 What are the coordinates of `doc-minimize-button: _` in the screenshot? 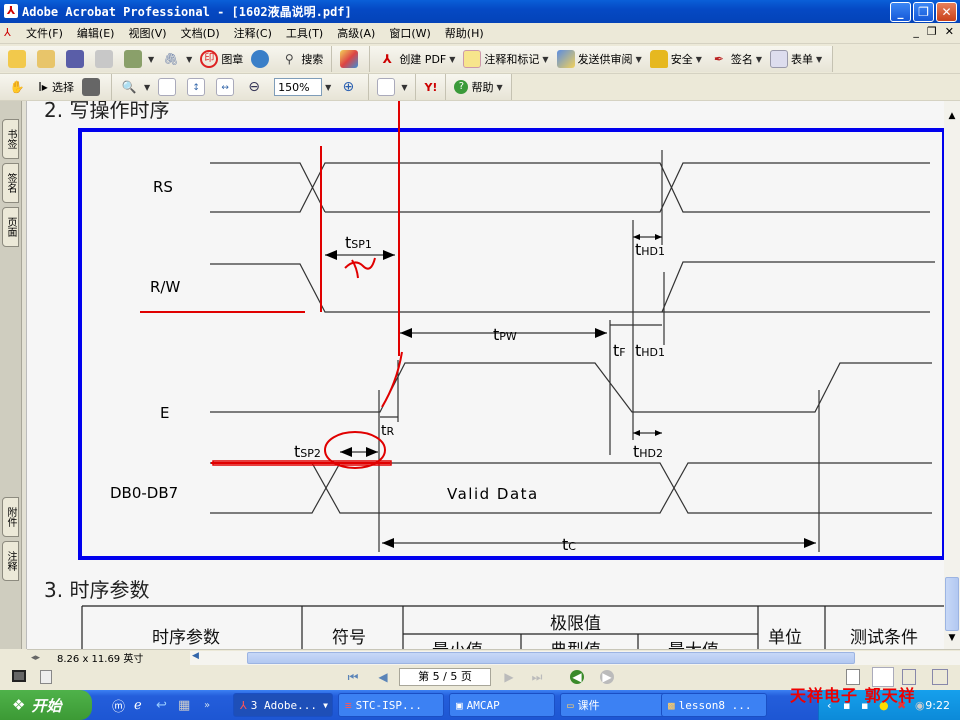 It's located at (916, 31).